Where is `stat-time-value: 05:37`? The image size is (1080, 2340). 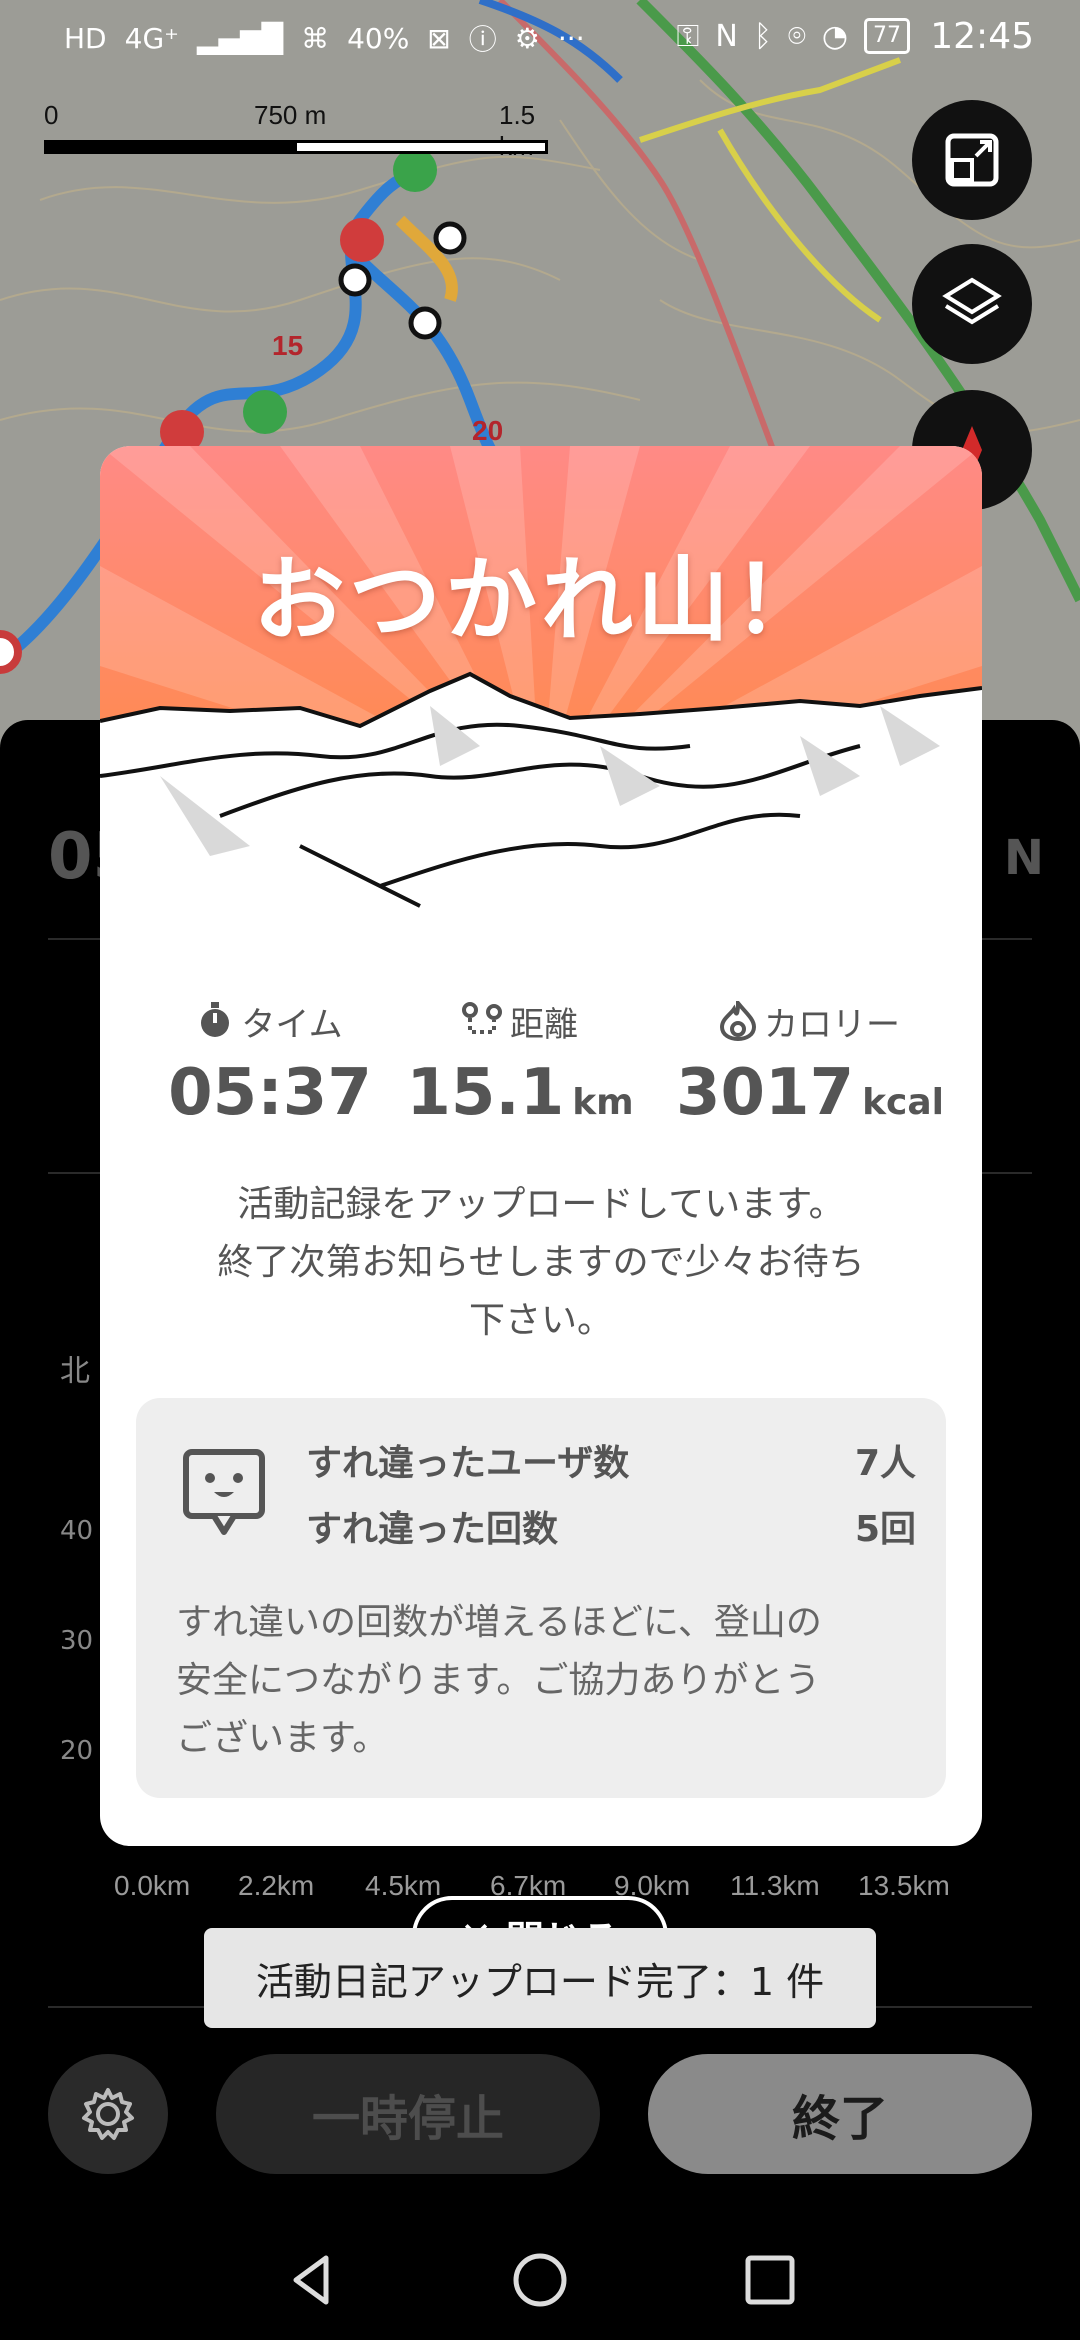
stat-time-value: 05:37 is located at coordinates (270, 1093).